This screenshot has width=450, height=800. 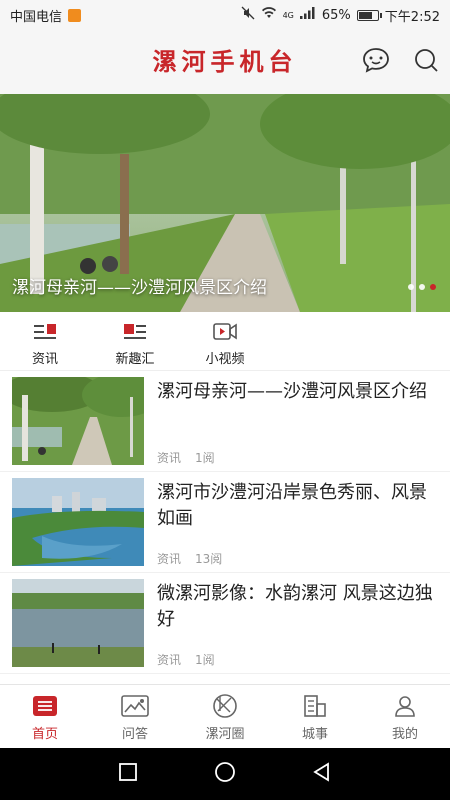 I want to click on nav-city: 城事, so click(x=315, y=717).